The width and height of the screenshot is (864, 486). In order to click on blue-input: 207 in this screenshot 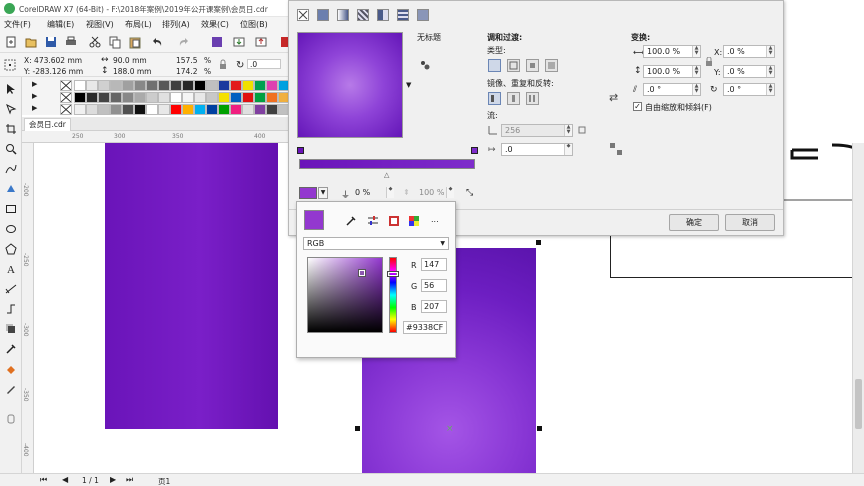, I will do `click(434, 306)`.